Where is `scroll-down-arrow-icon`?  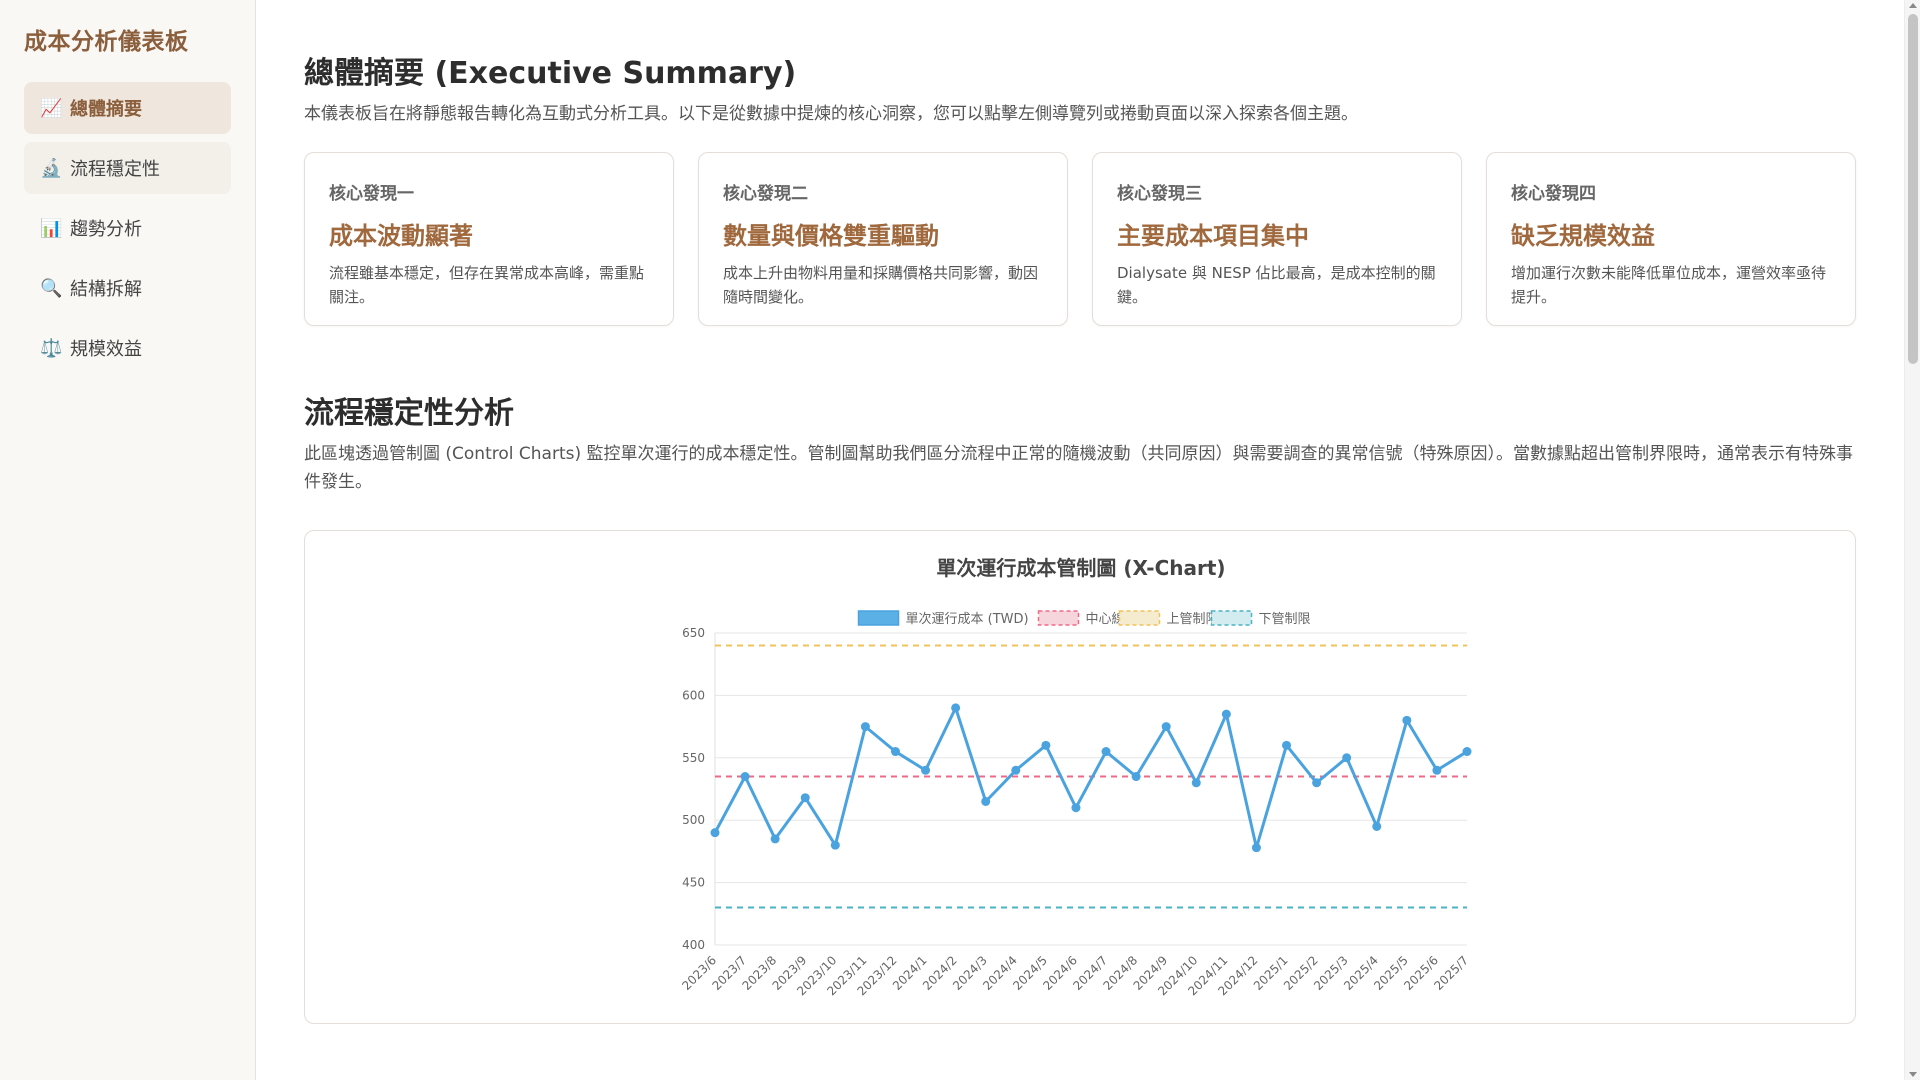
scroll-down-arrow-icon is located at coordinates (1913, 1074).